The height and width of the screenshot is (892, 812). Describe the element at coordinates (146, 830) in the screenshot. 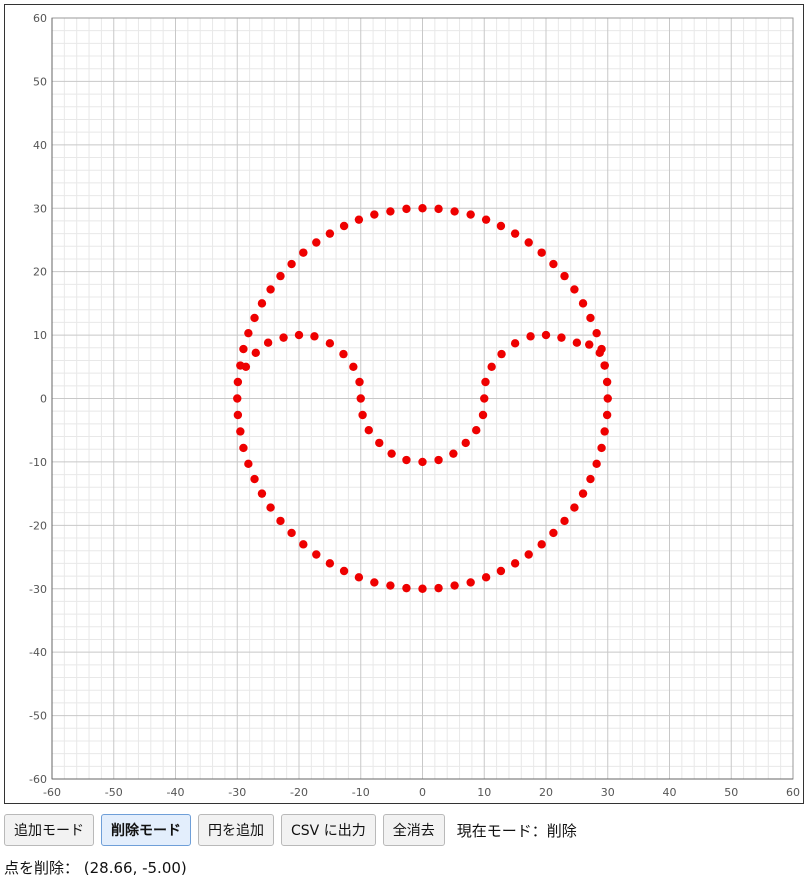

I see `delete-mode-button: 削除モード` at that location.